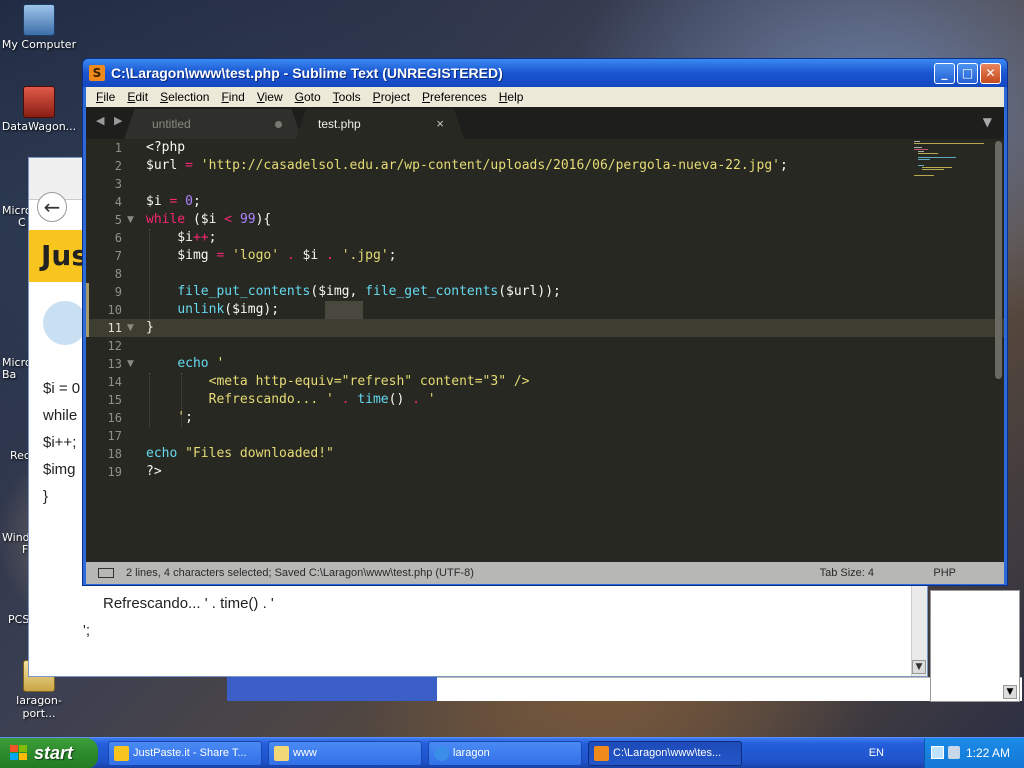 The image size is (1024, 768). What do you see at coordinates (60, 415) in the screenshot?
I see `paste-code-line: while` at bounding box center [60, 415].